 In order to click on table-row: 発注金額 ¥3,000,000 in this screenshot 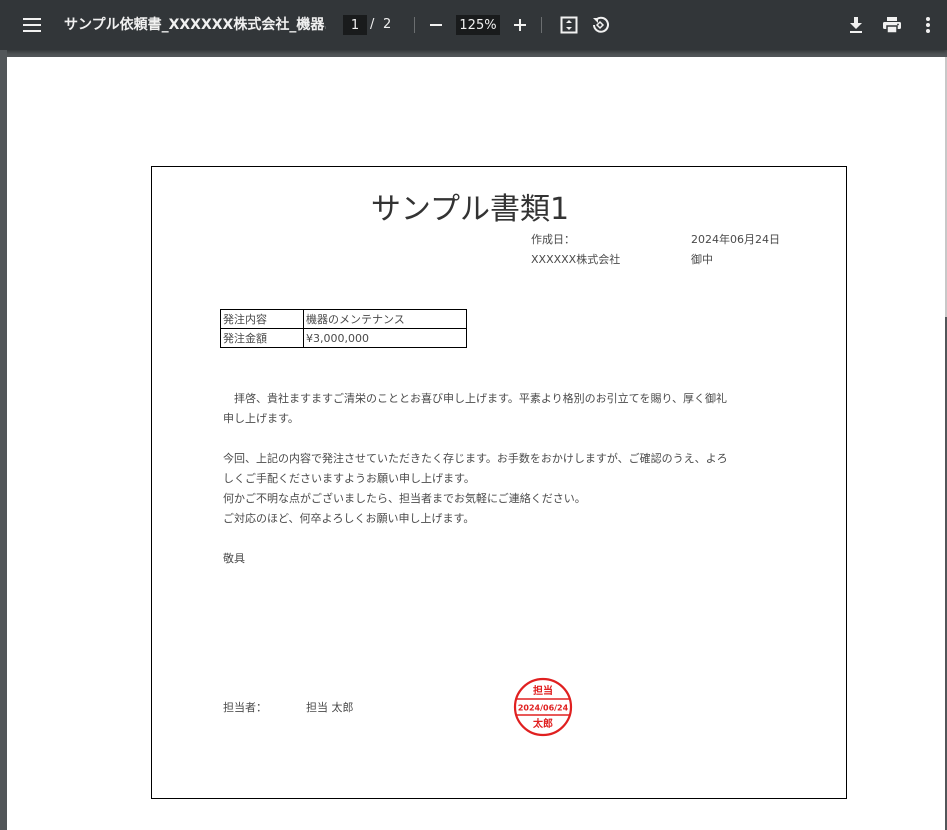, I will do `click(343, 338)`.